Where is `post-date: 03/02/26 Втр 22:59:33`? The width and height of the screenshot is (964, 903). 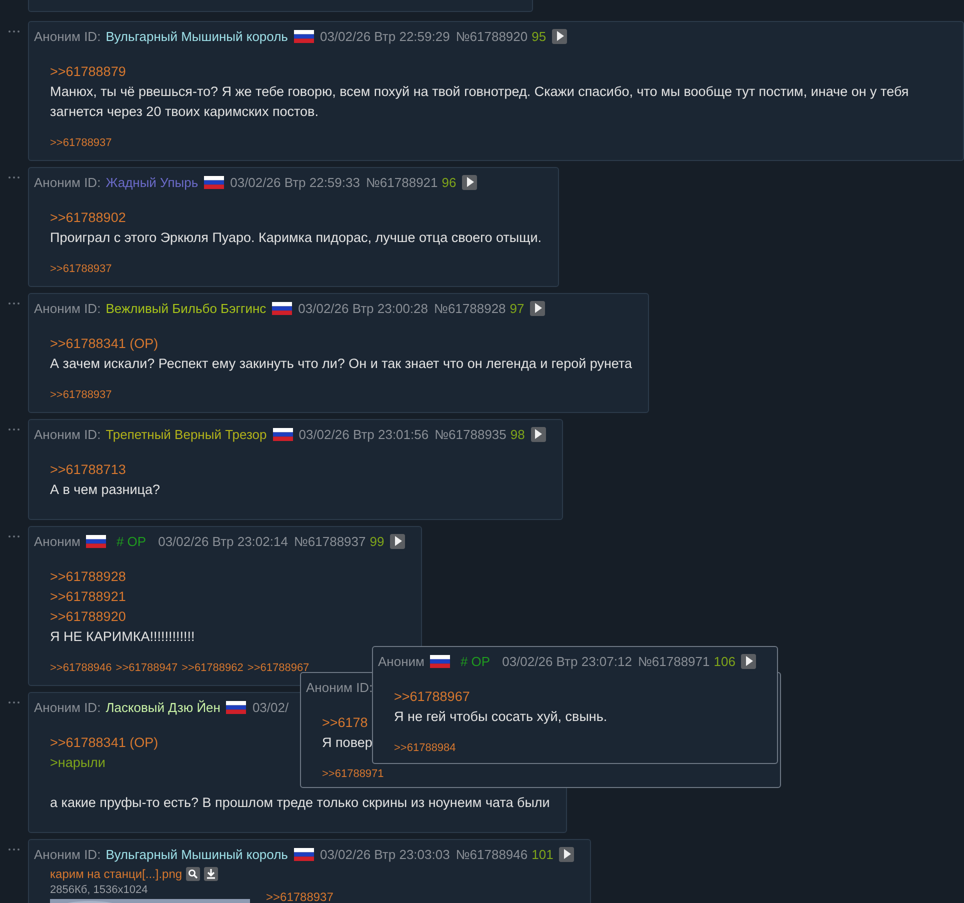 post-date: 03/02/26 Втр 22:59:33 is located at coordinates (295, 182).